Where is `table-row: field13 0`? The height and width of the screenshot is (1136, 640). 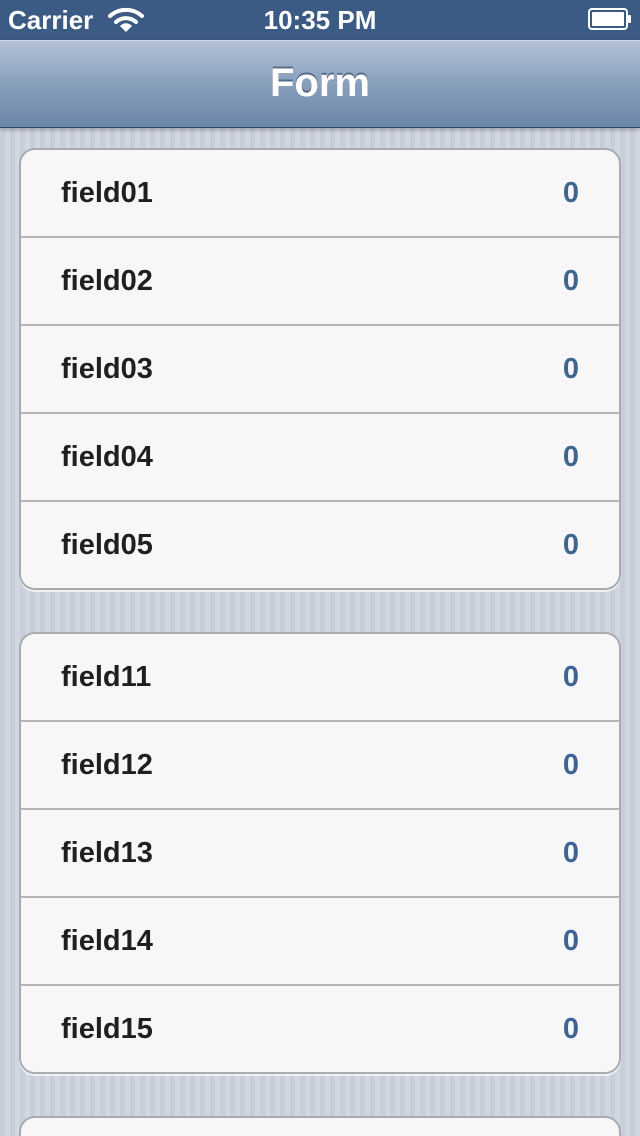
table-row: field13 0 is located at coordinates (320, 854).